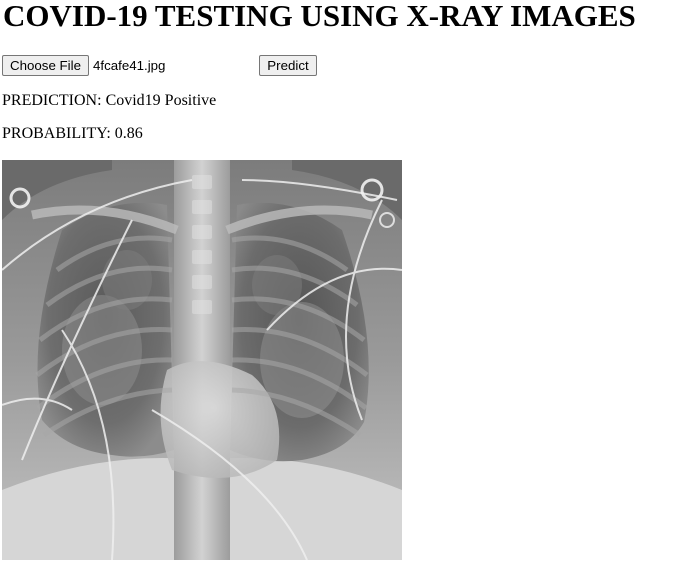  What do you see at coordinates (319, 16) in the screenshot?
I see `page-title: COVID-19 TESTING USING X-RAY IMAGES` at bounding box center [319, 16].